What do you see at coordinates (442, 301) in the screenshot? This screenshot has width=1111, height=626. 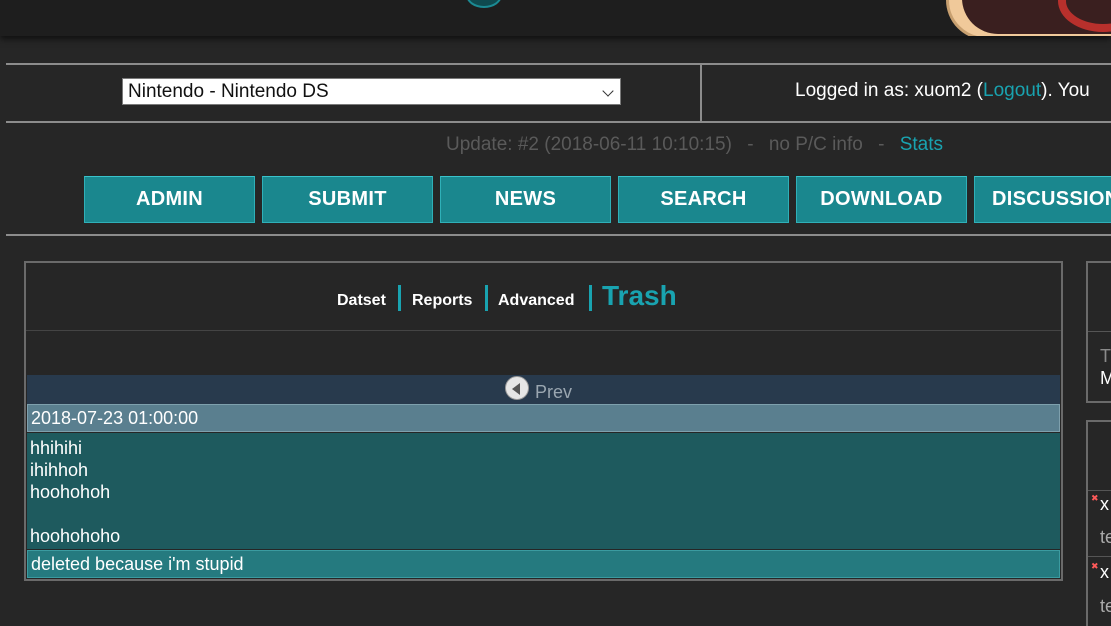 I see `tab-reports: Reports` at bounding box center [442, 301].